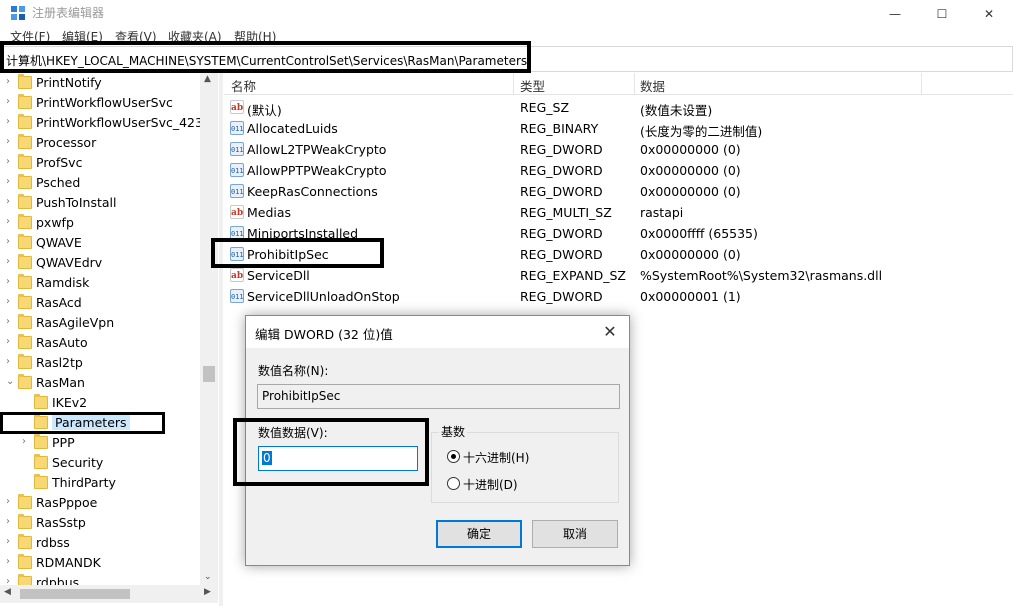  What do you see at coordinates (496, 457) in the screenshot?
I see `radio-hexadecimal-label: 十六进制(H)` at bounding box center [496, 457].